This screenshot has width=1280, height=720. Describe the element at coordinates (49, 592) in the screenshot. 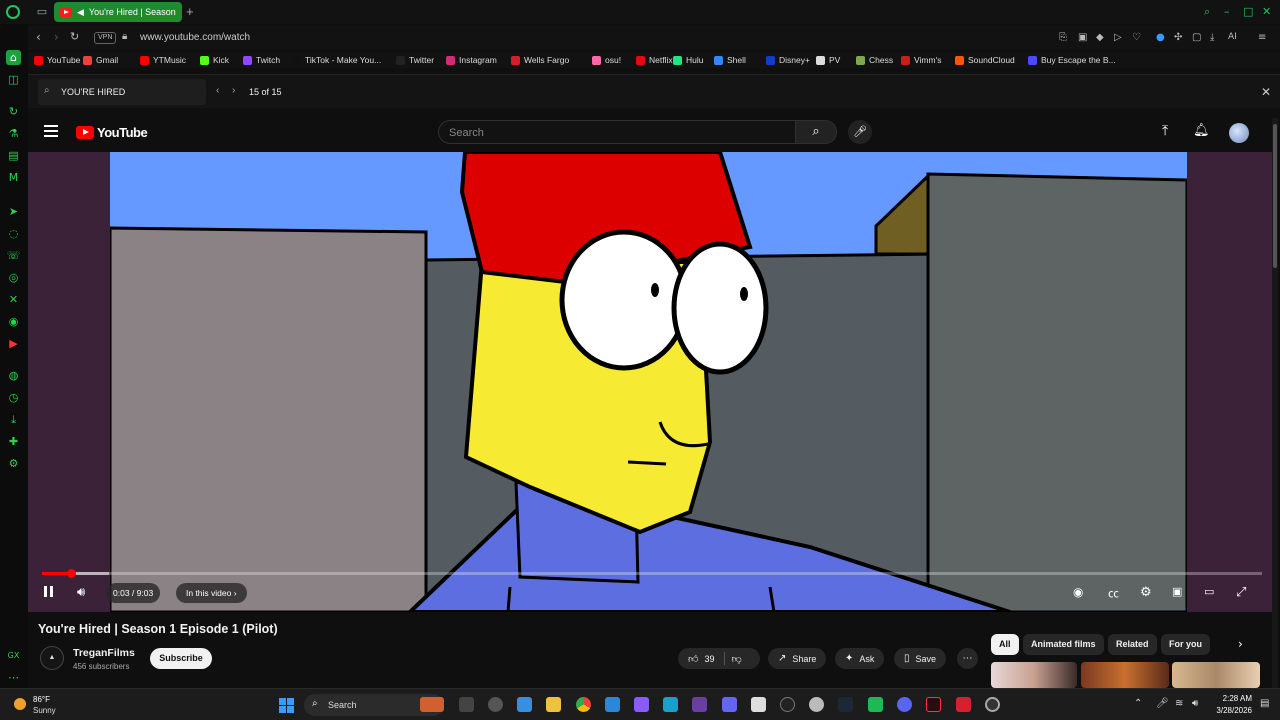

I see `pause-icon` at that location.